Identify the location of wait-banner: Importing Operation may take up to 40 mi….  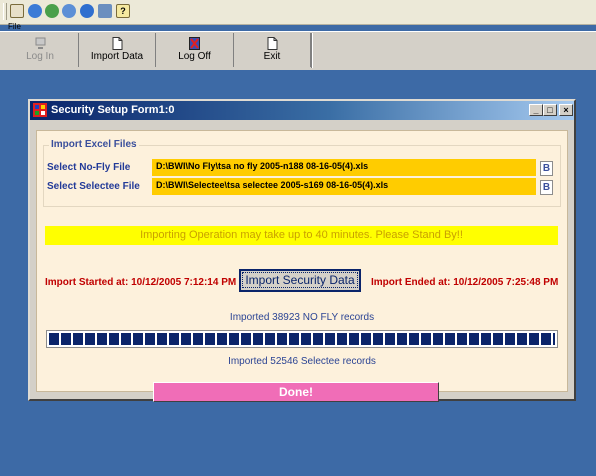
(301, 235).